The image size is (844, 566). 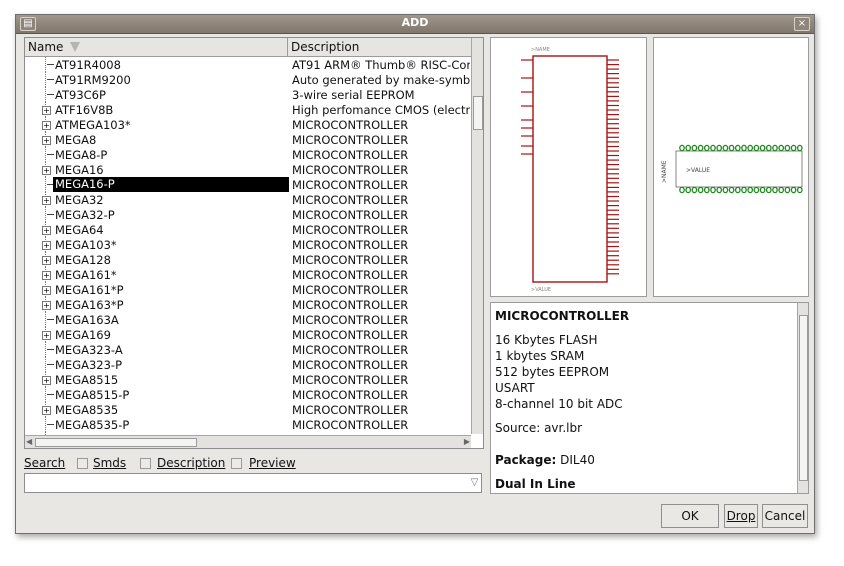 I want to click on column-header-name: Name, so click(x=156, y=47).